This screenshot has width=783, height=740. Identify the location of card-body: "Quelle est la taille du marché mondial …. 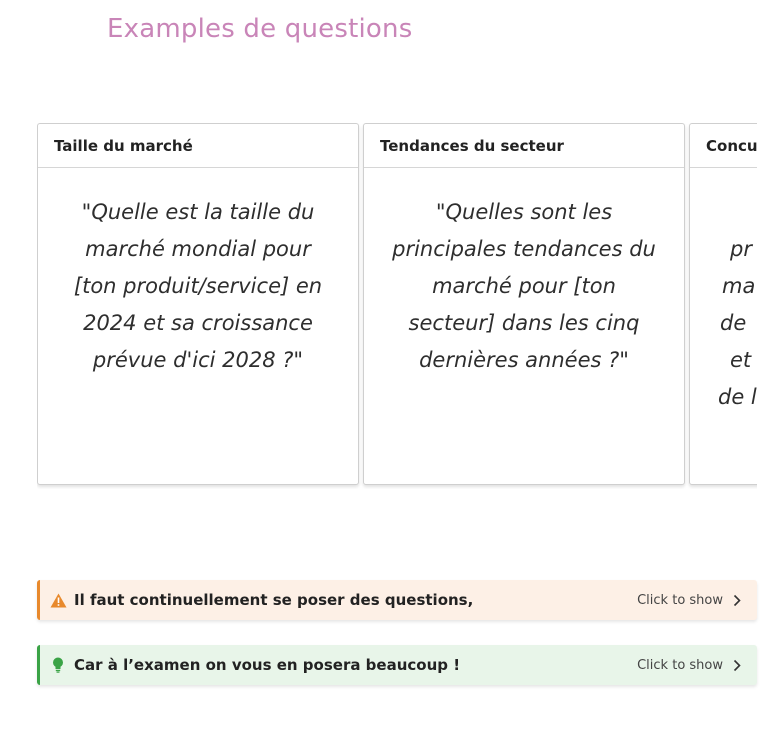
(198, 286).